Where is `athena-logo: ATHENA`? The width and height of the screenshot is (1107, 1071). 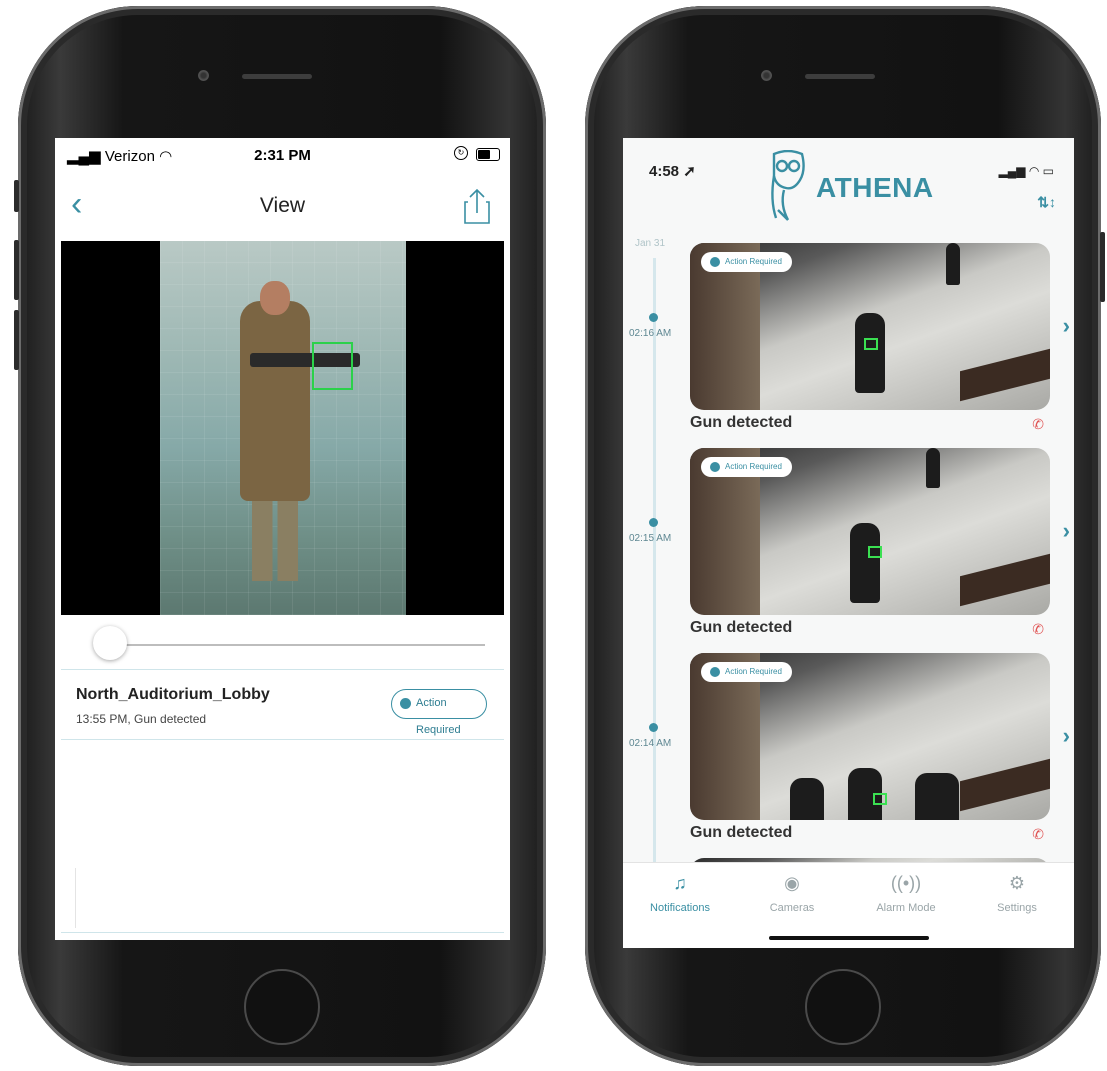 athena-logo: ATHENA is located at coordinates (851, 187).